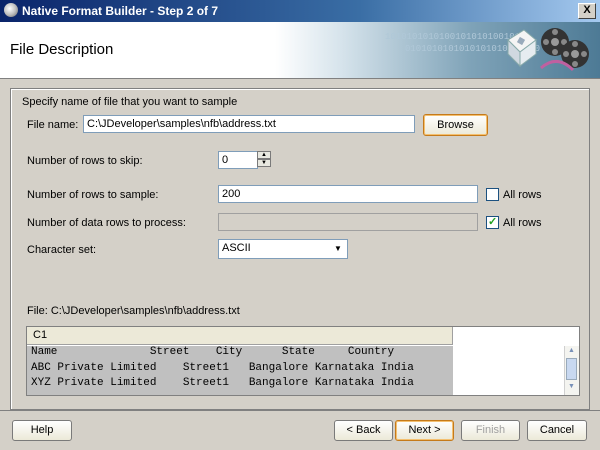 This screenshot has width=600, height=450. Describe the element at coordinates (348, 194) in the screenshot. I see `rows-to-sample-input: 200` at that location.